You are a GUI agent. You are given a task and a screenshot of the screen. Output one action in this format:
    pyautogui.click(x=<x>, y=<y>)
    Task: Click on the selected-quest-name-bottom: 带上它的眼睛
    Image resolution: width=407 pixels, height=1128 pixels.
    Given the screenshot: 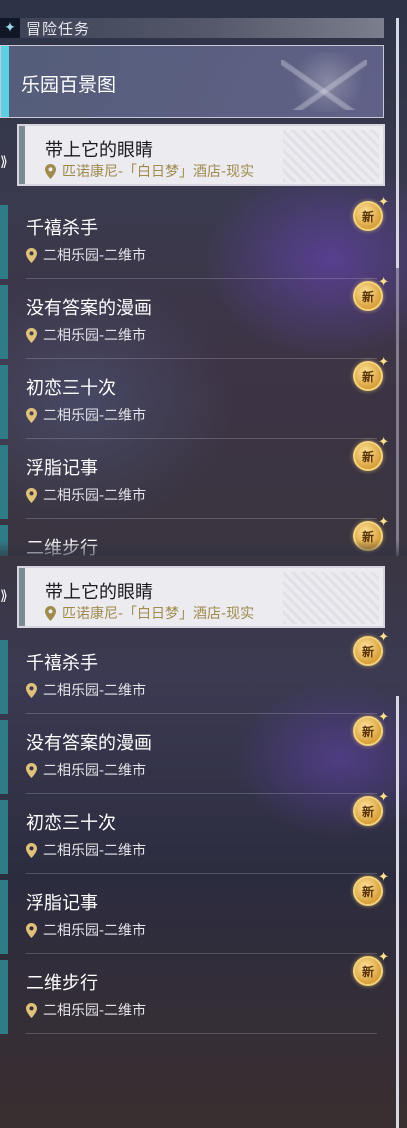 What is the action you would take?
    pyautogui.click(x=99, y=592)
    